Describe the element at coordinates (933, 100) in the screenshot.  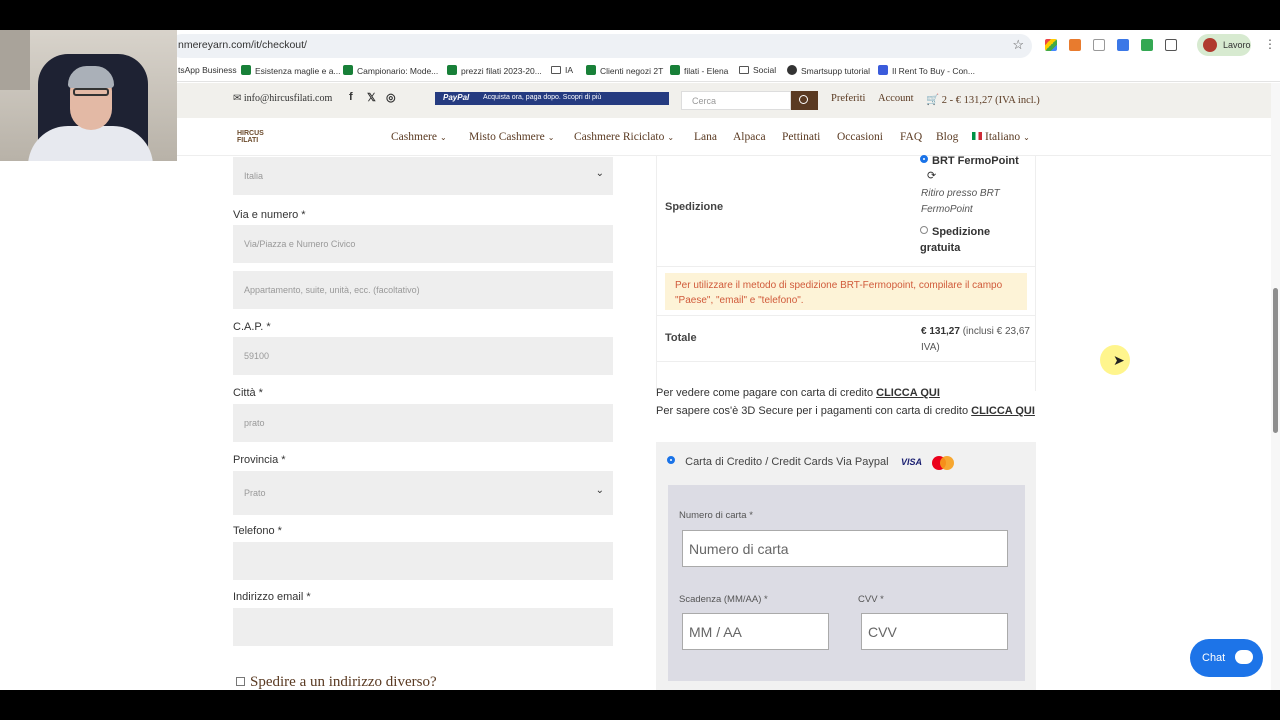
I see `cart-icon: 🛒` at that location.